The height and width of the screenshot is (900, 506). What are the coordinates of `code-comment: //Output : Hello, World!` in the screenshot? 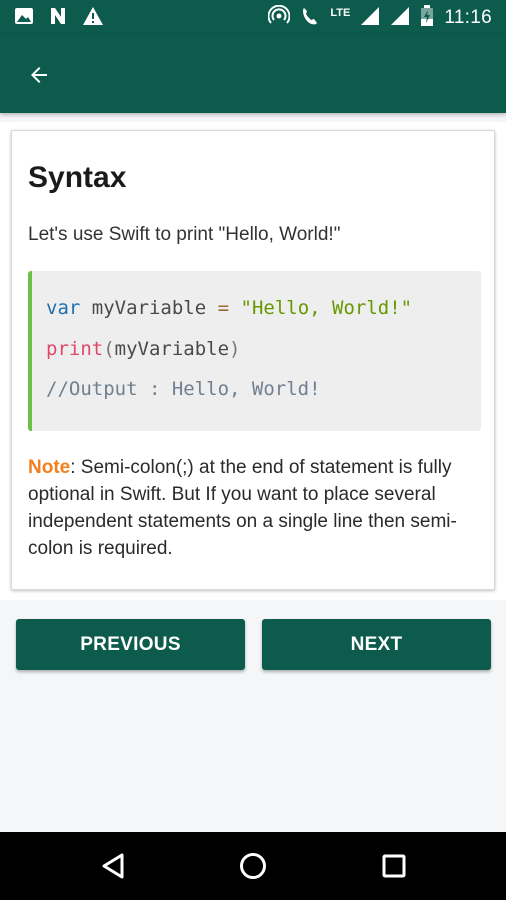 It's located at (183, 389).